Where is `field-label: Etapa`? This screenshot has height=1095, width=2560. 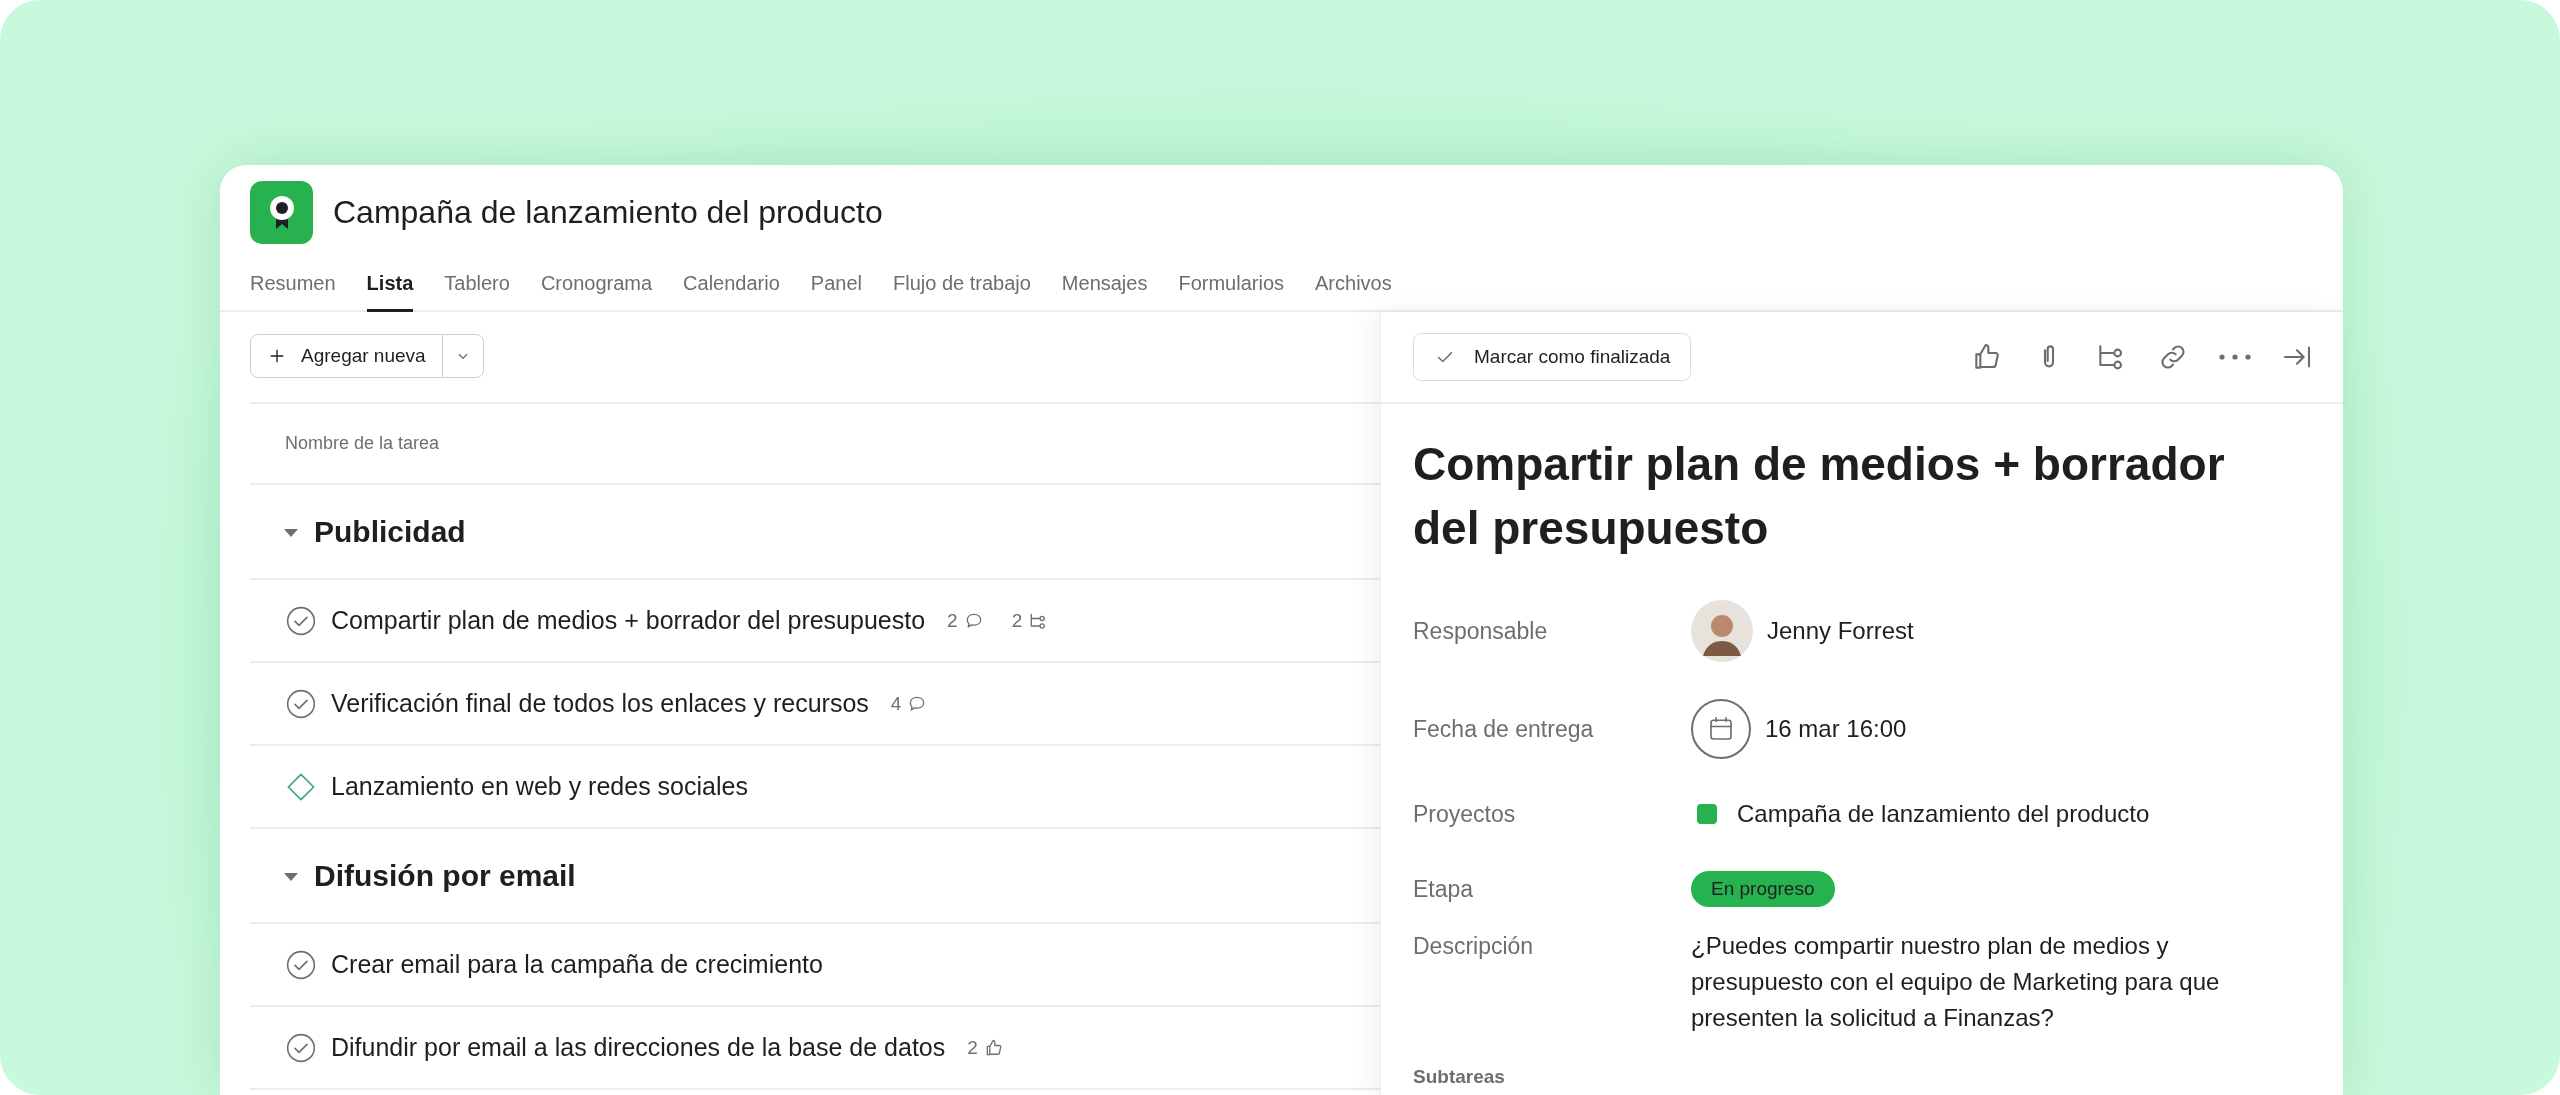 field-label: Etapa is located at coordinates (1444, 889).